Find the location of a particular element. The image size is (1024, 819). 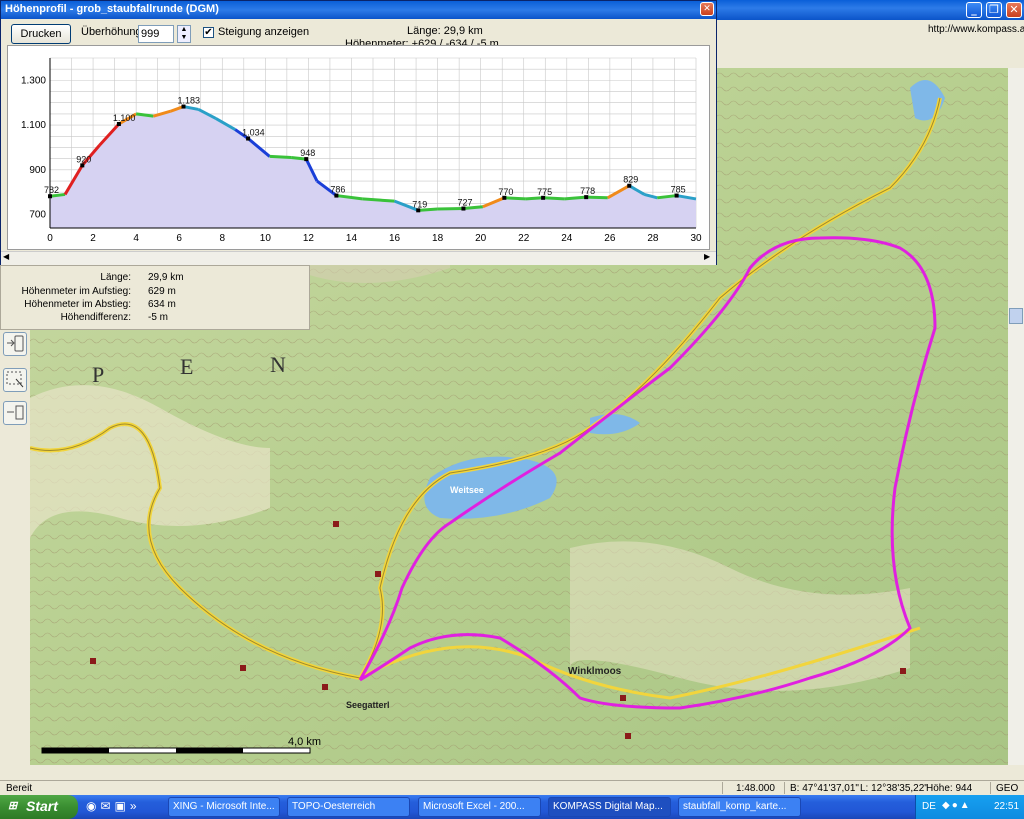

x-tick-label: 10 is located at coordinates (266, 238).